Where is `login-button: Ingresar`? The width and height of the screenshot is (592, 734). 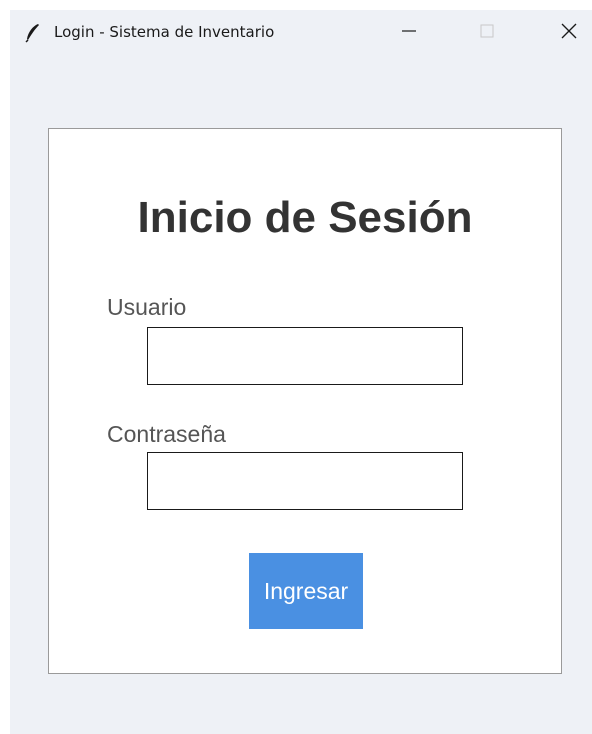 login-button: Ingresar is located at coordinates (306, 591).